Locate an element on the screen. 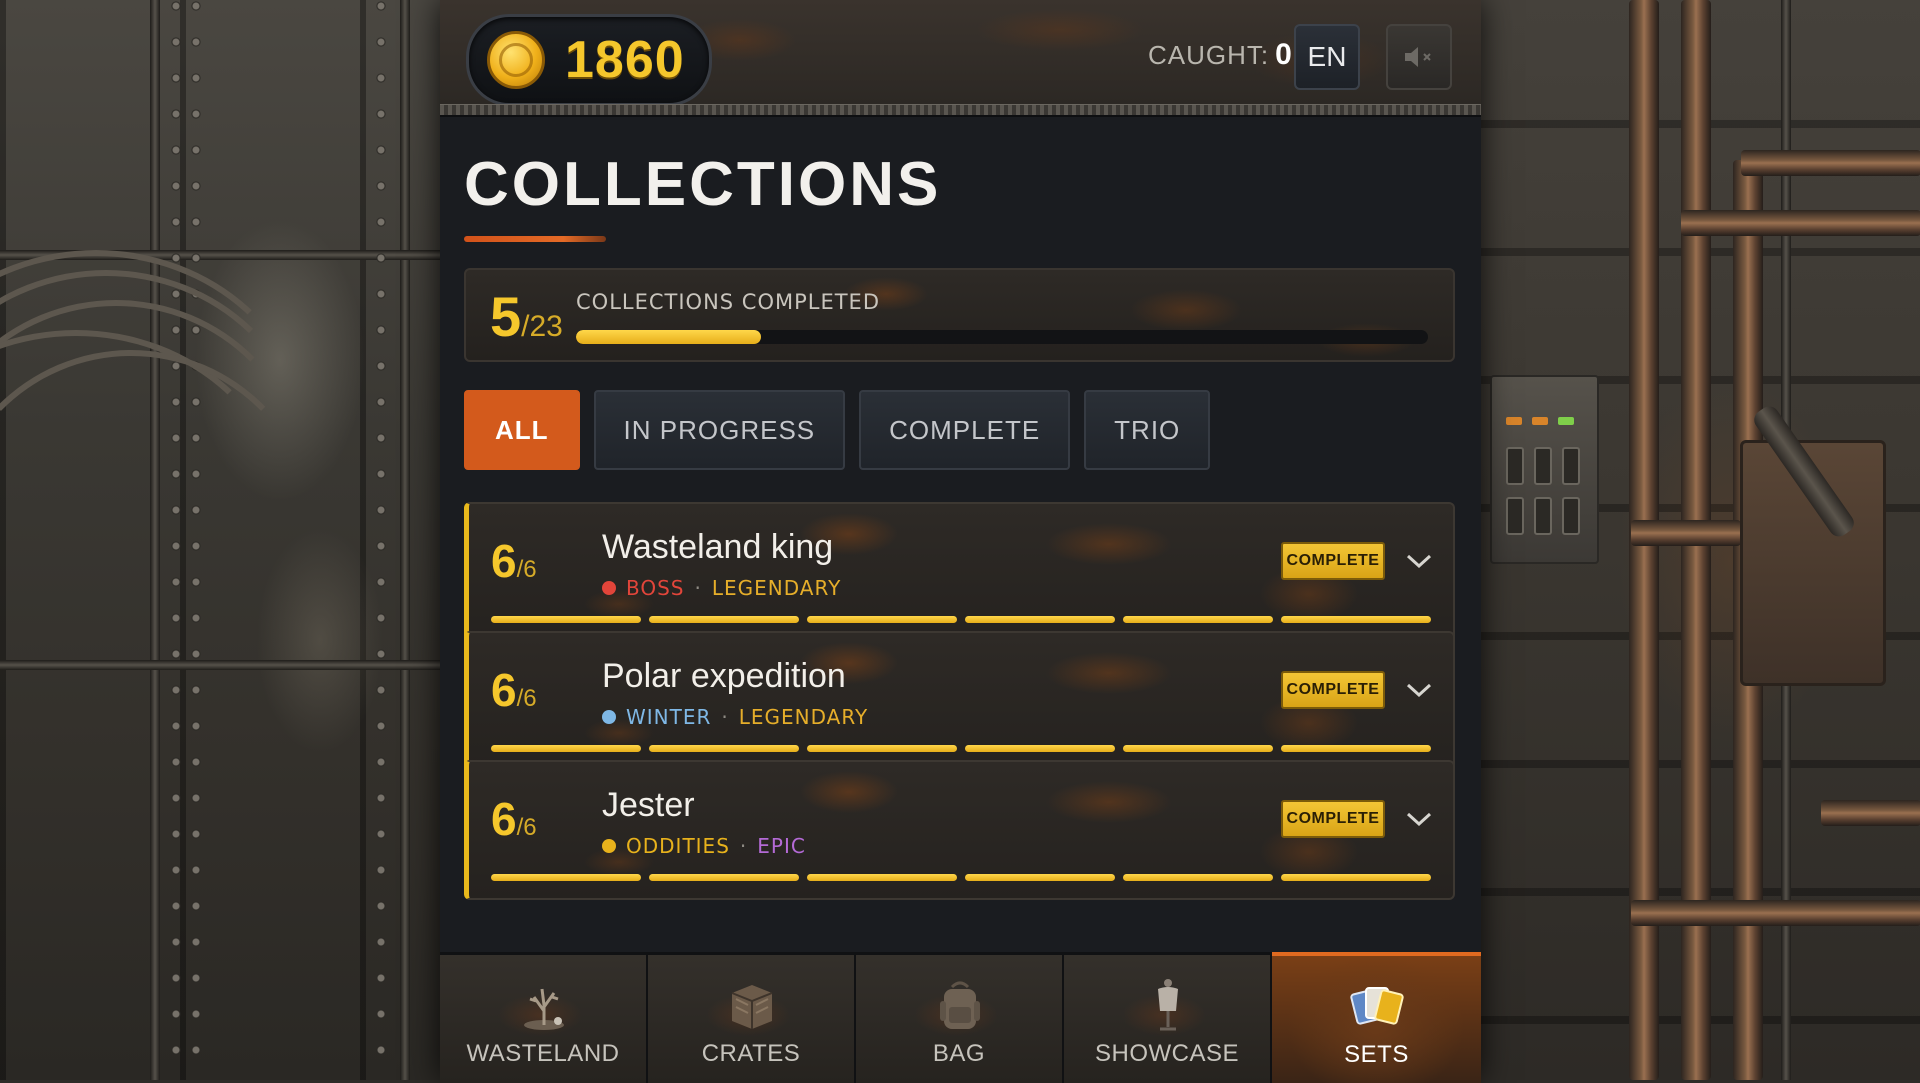 The height and width of the screenshot is (1083, 1920). filter-all: ALL is located at coordinates (522, 430).